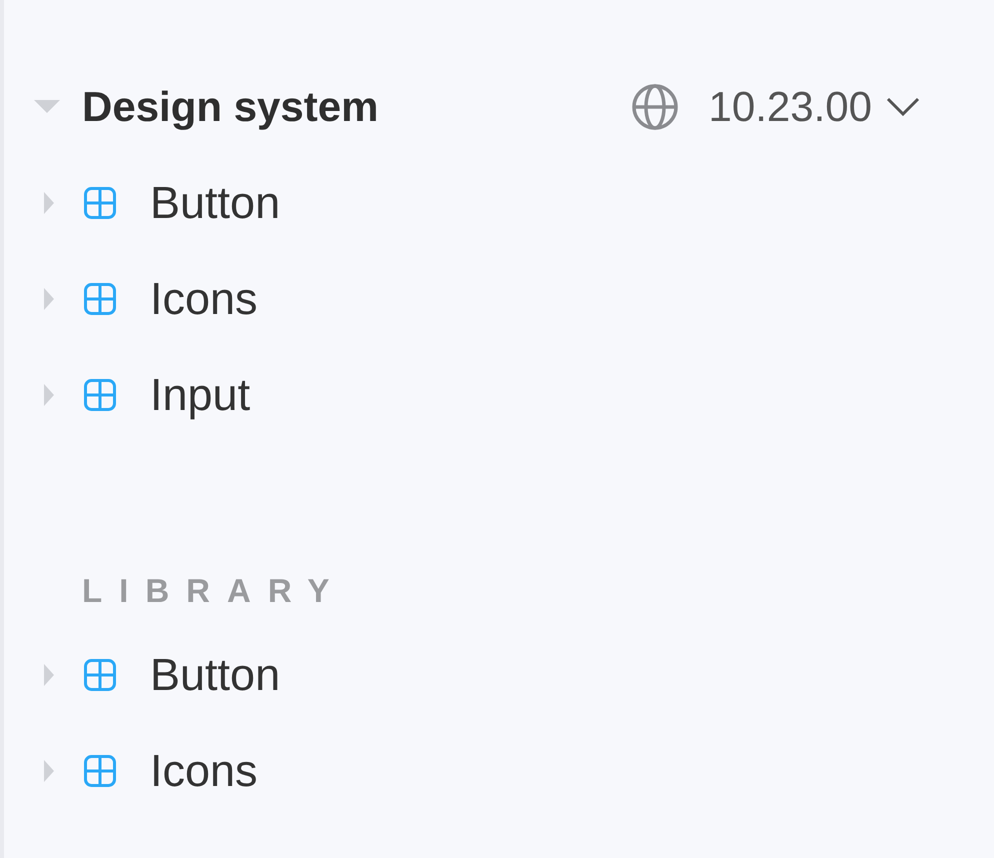 Image resolution: width=994 pixels, height=858 pixels. I want to click on tree-item-label: Input, so click(200, 395).